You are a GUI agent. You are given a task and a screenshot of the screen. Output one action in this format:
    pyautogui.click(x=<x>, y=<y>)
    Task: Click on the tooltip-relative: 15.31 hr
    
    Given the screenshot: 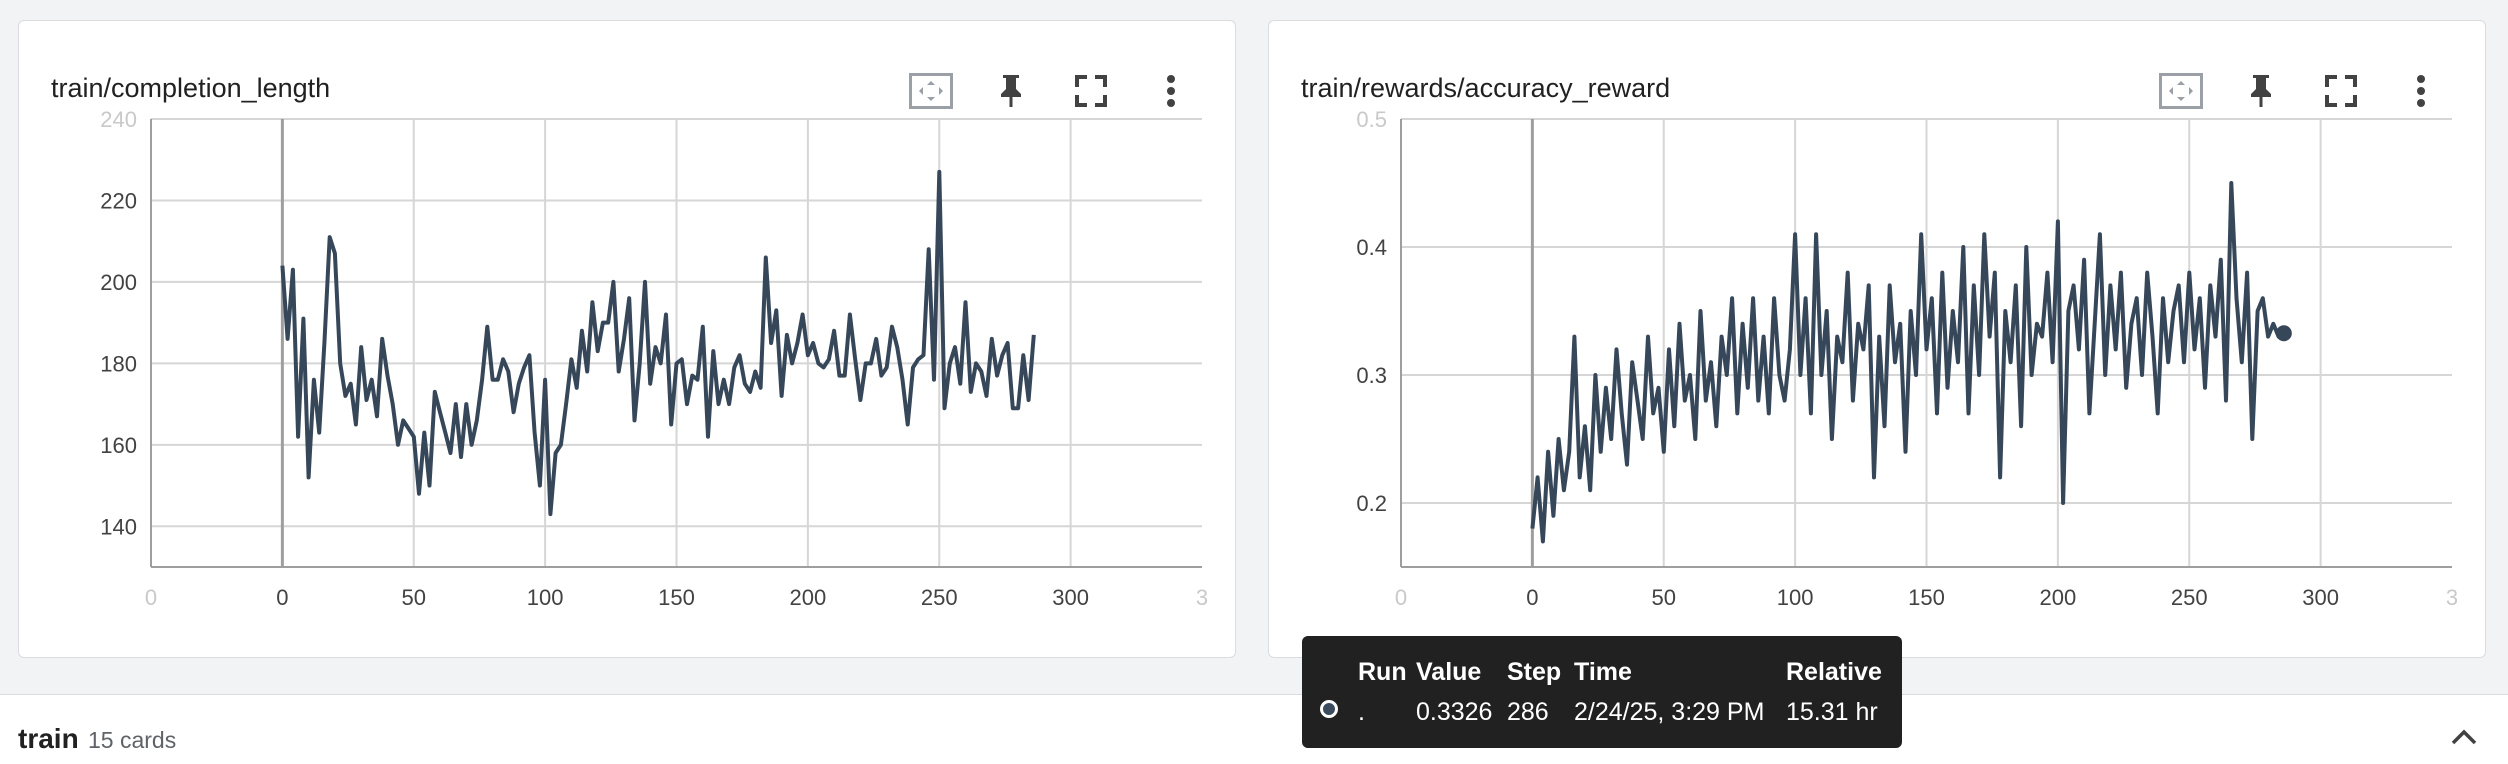 What is the action you would take?
    pyautogui.click(x=1832, y=712)
    